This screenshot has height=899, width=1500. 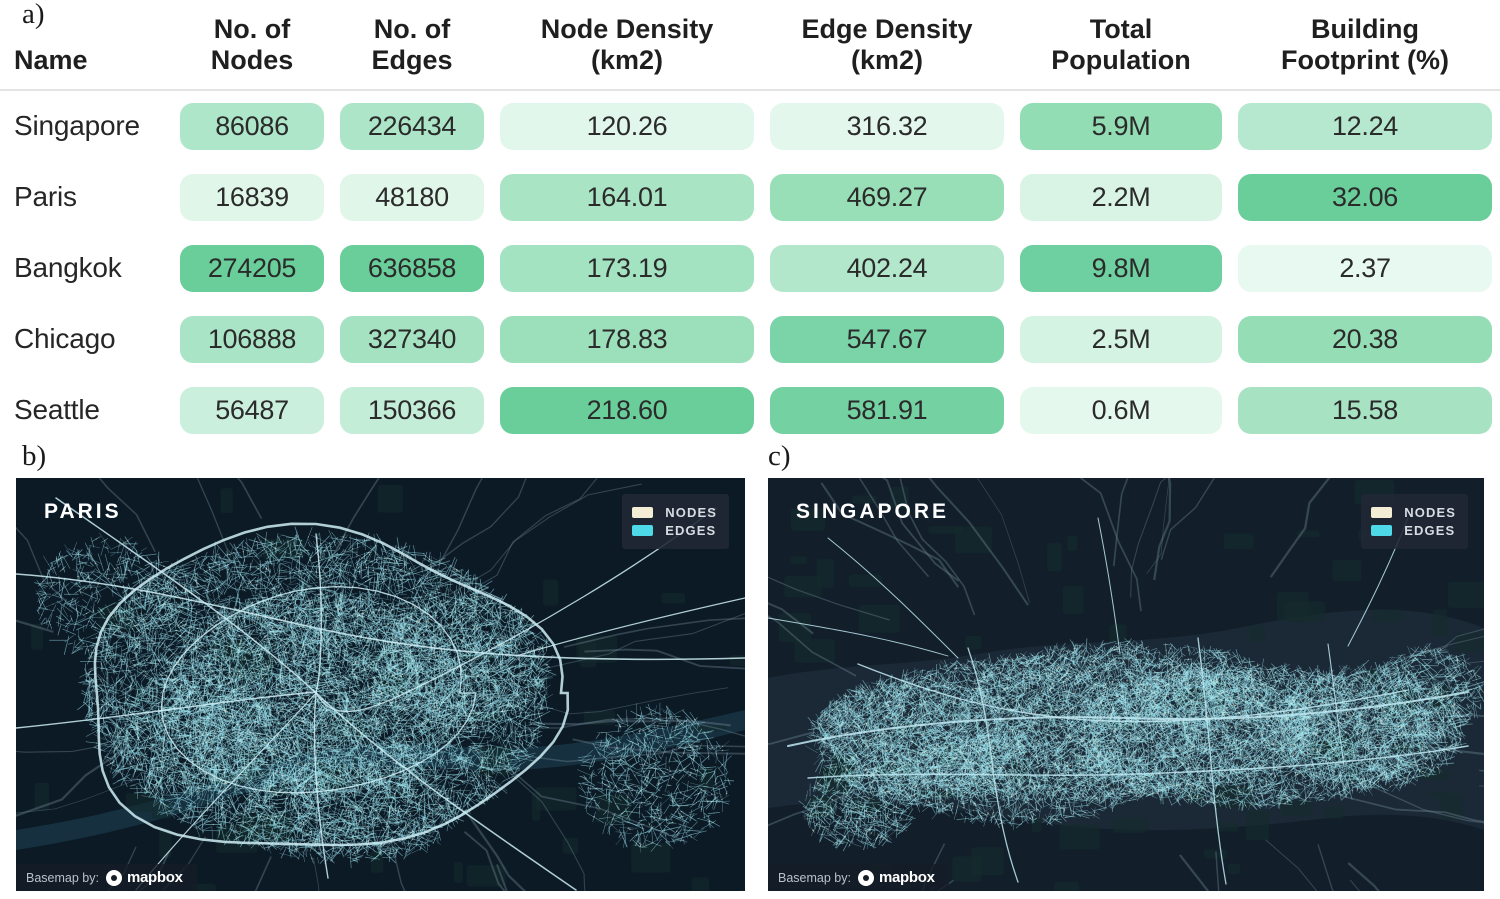 I want to click on cell-edges: 636858, so click(x=412, y=268).